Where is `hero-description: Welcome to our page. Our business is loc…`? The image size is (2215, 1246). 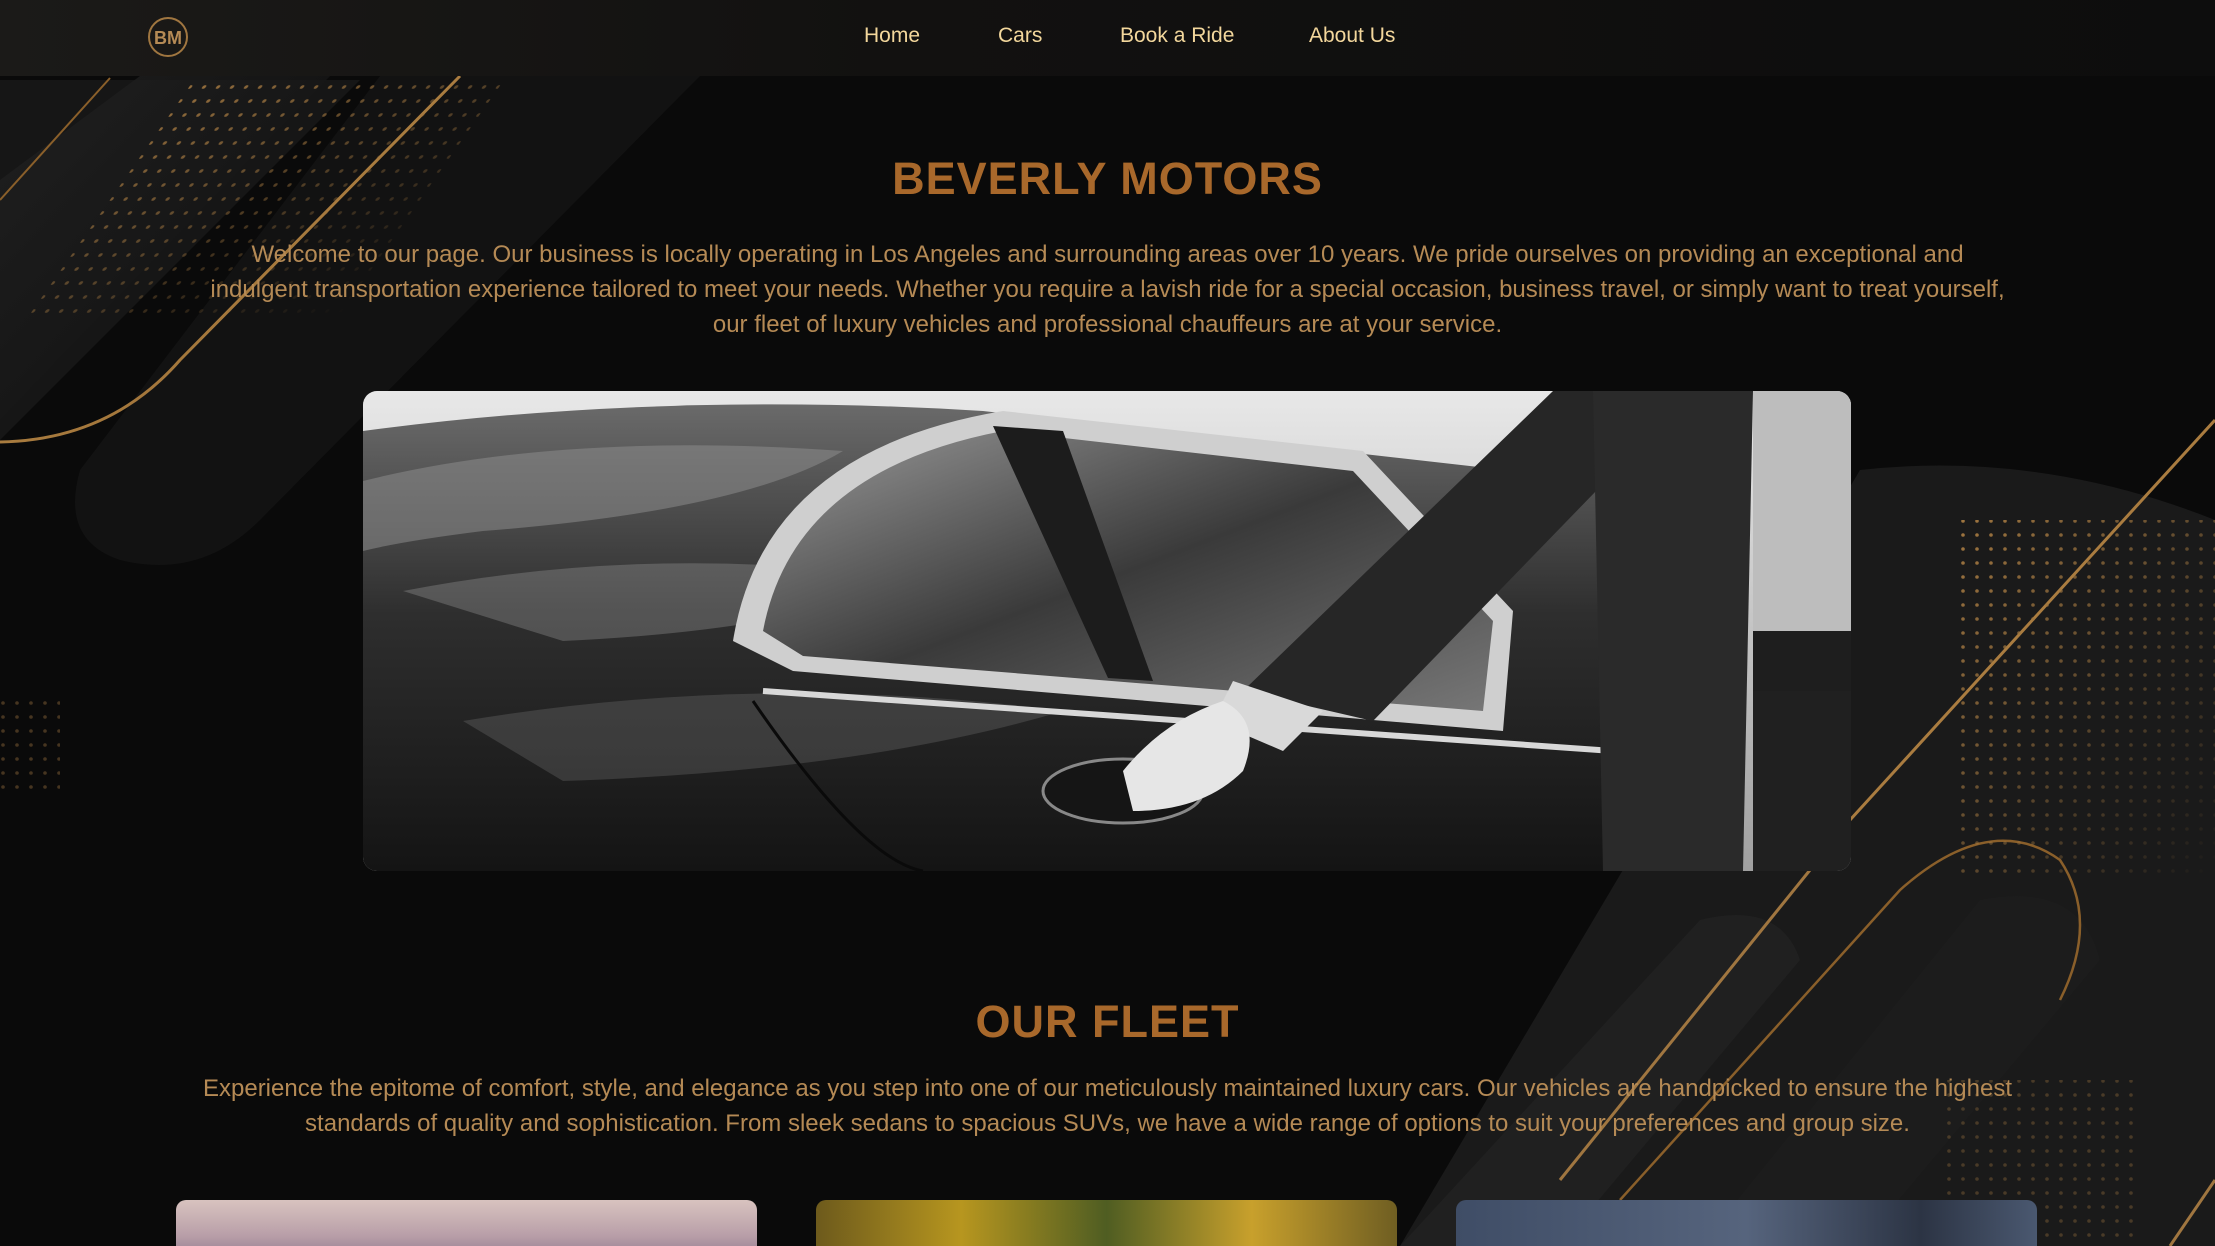 hero-description: Welcome to our page. Our business is loc… is located at coordinates (1107, 289).